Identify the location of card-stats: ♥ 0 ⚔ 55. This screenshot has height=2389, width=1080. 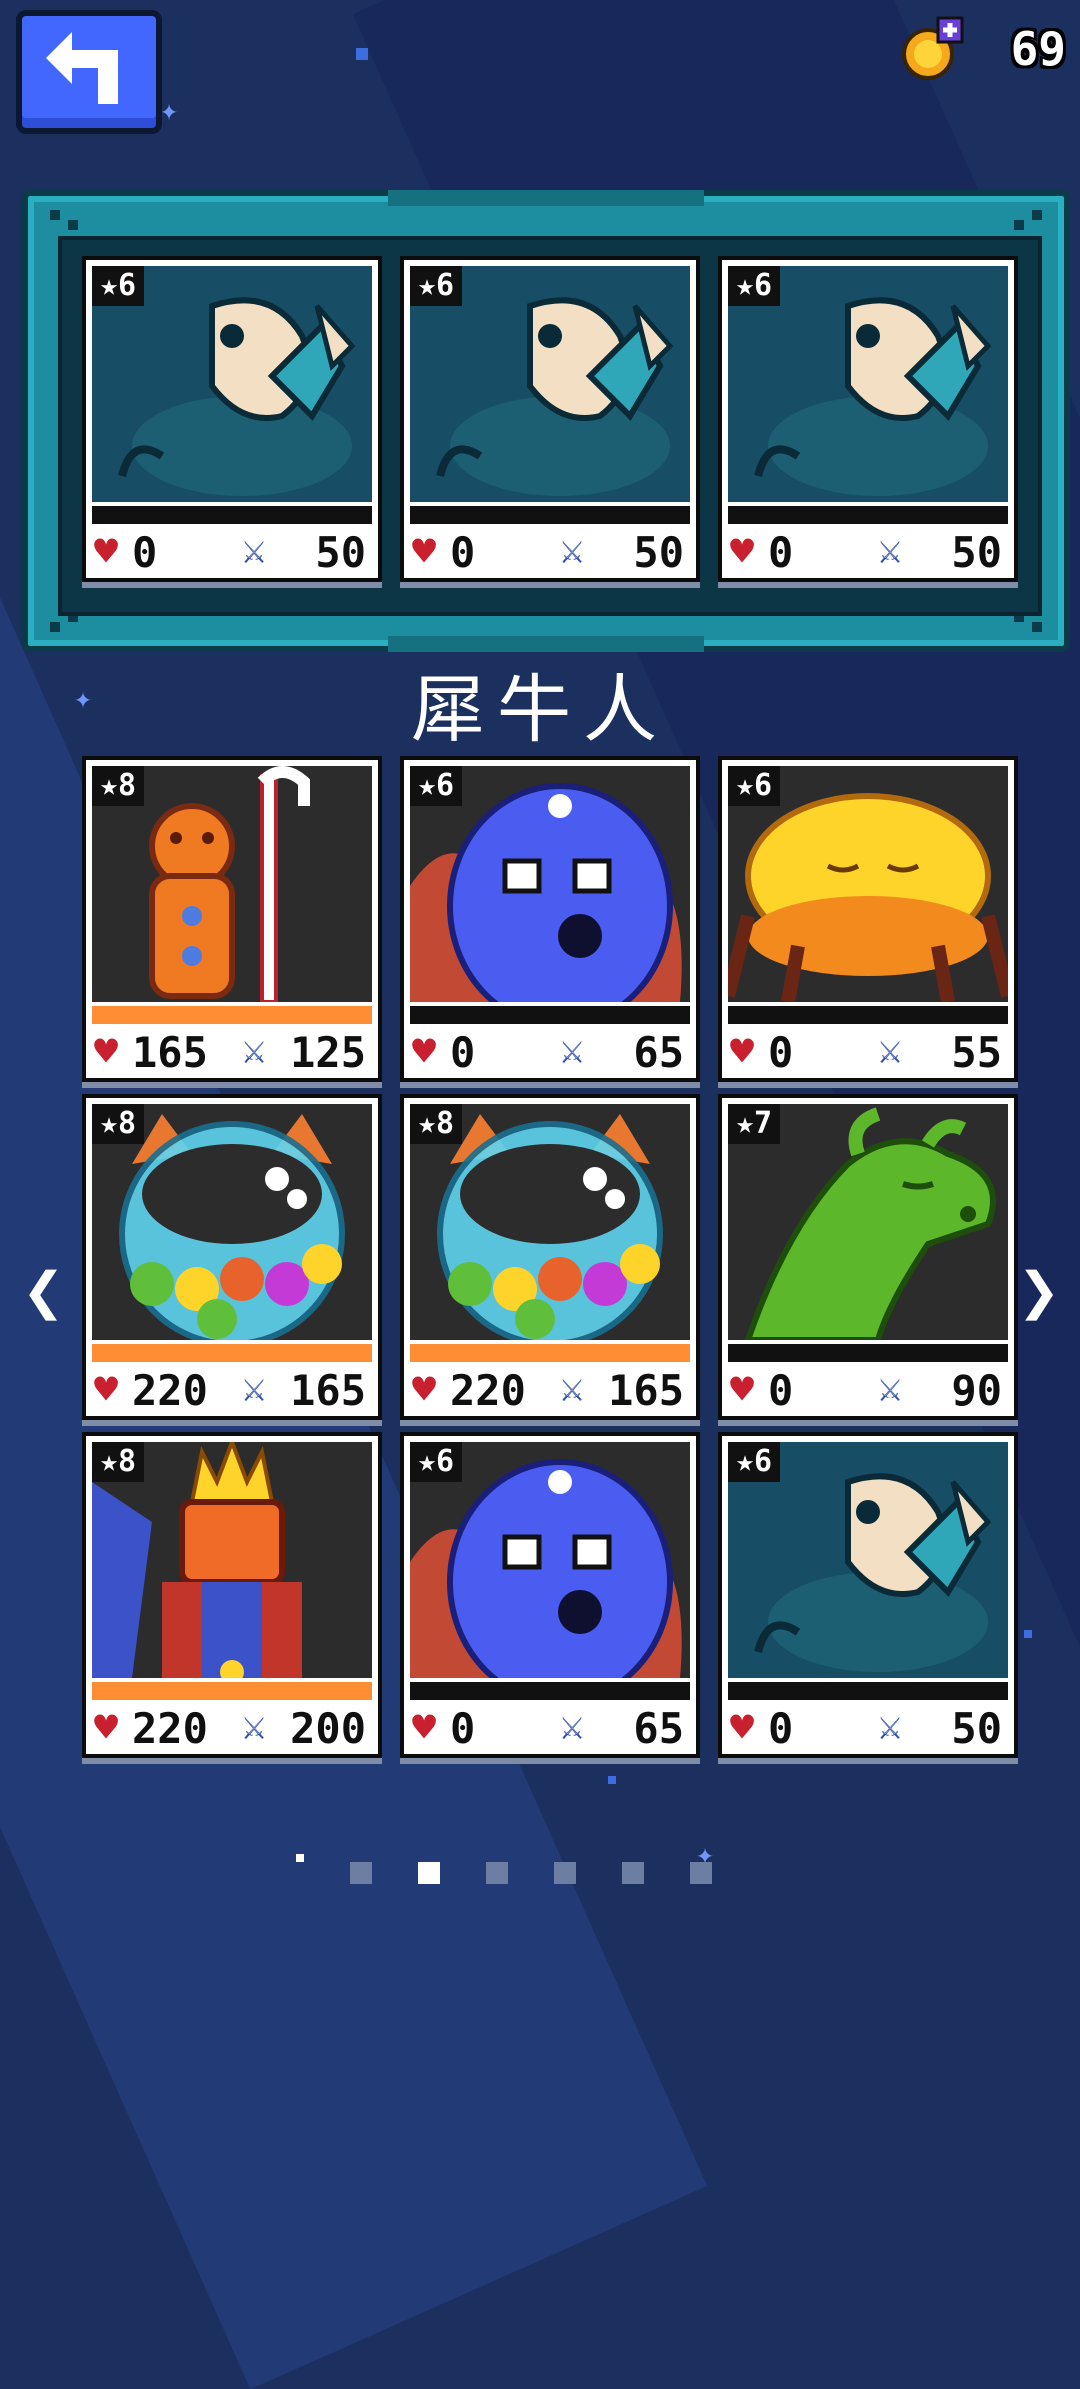
(868, 1051).